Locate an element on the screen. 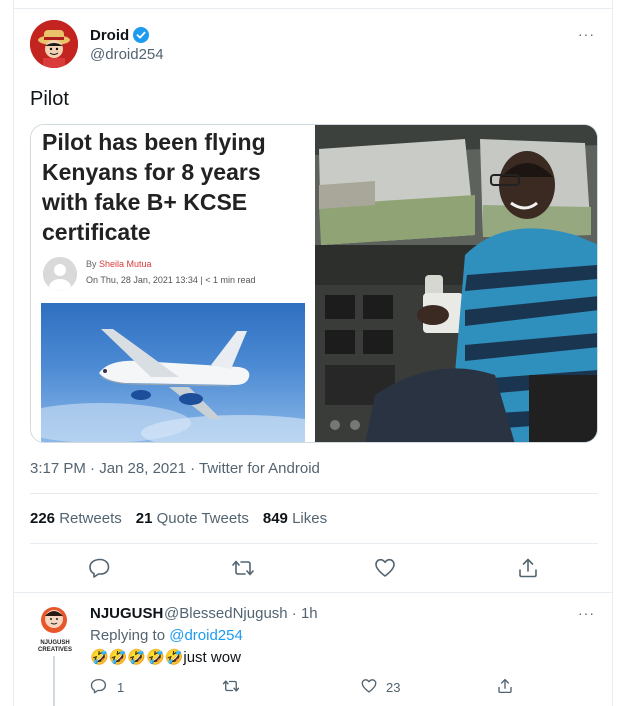  byline-prefix: By is located at coordinates (91, 264).